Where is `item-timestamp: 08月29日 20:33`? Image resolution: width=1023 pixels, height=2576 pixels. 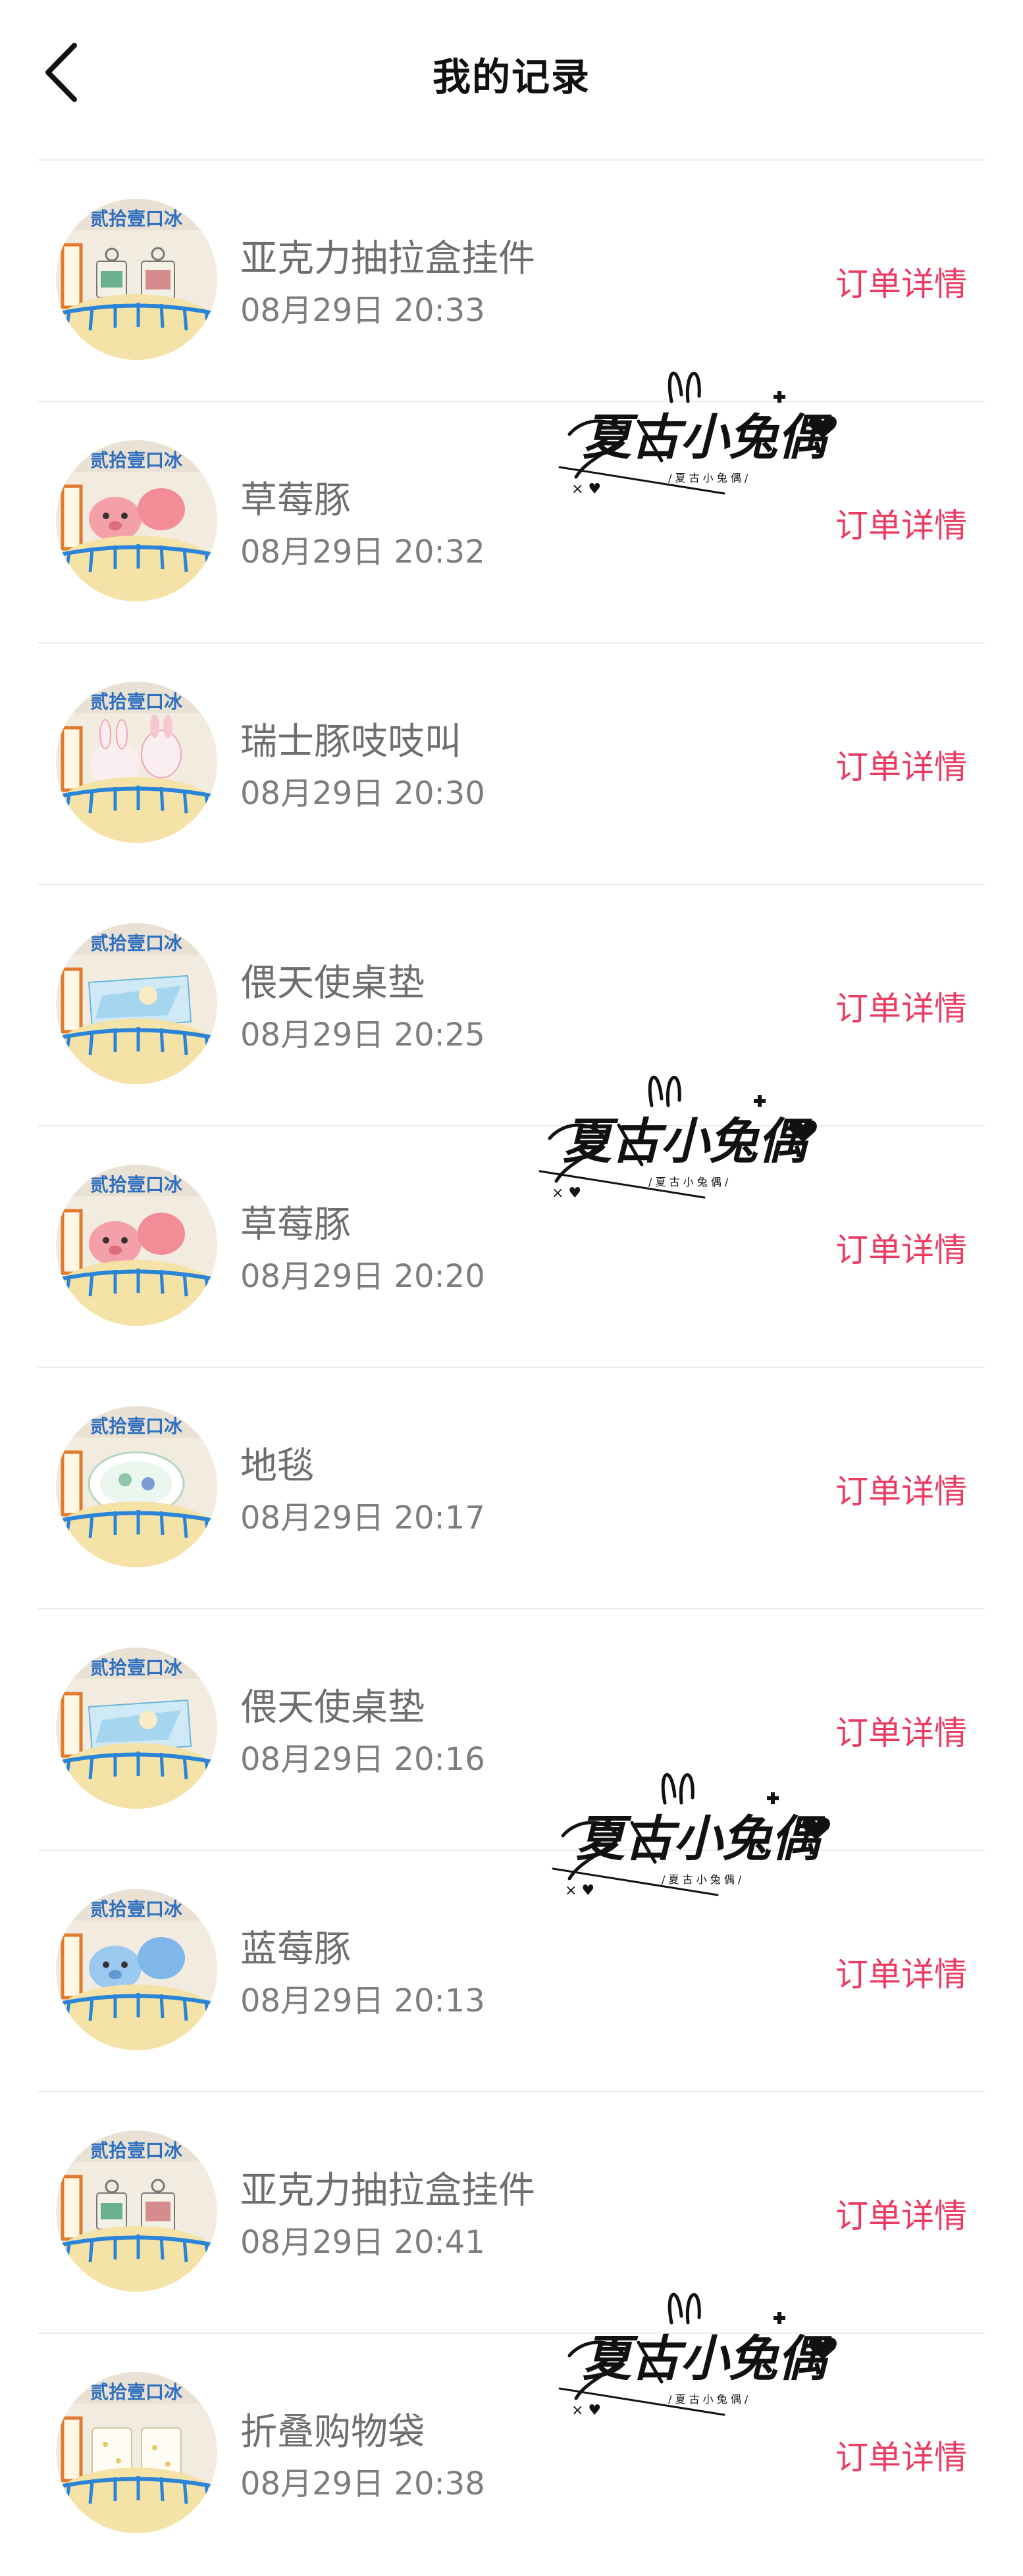 item-timestamp: 08月29日 20:33 is located at coordinates (362, 310).